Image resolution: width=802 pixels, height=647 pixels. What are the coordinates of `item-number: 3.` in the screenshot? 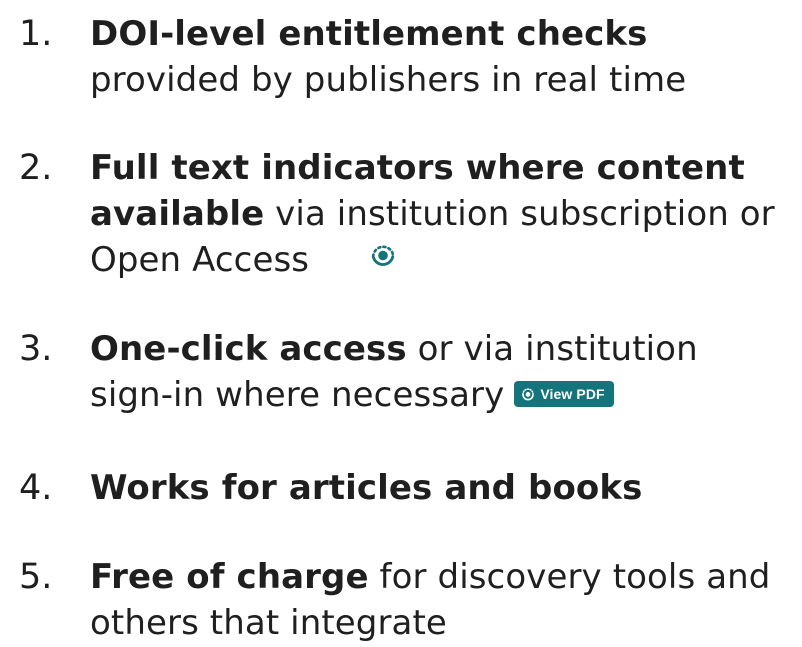 It's located at (36, 349).